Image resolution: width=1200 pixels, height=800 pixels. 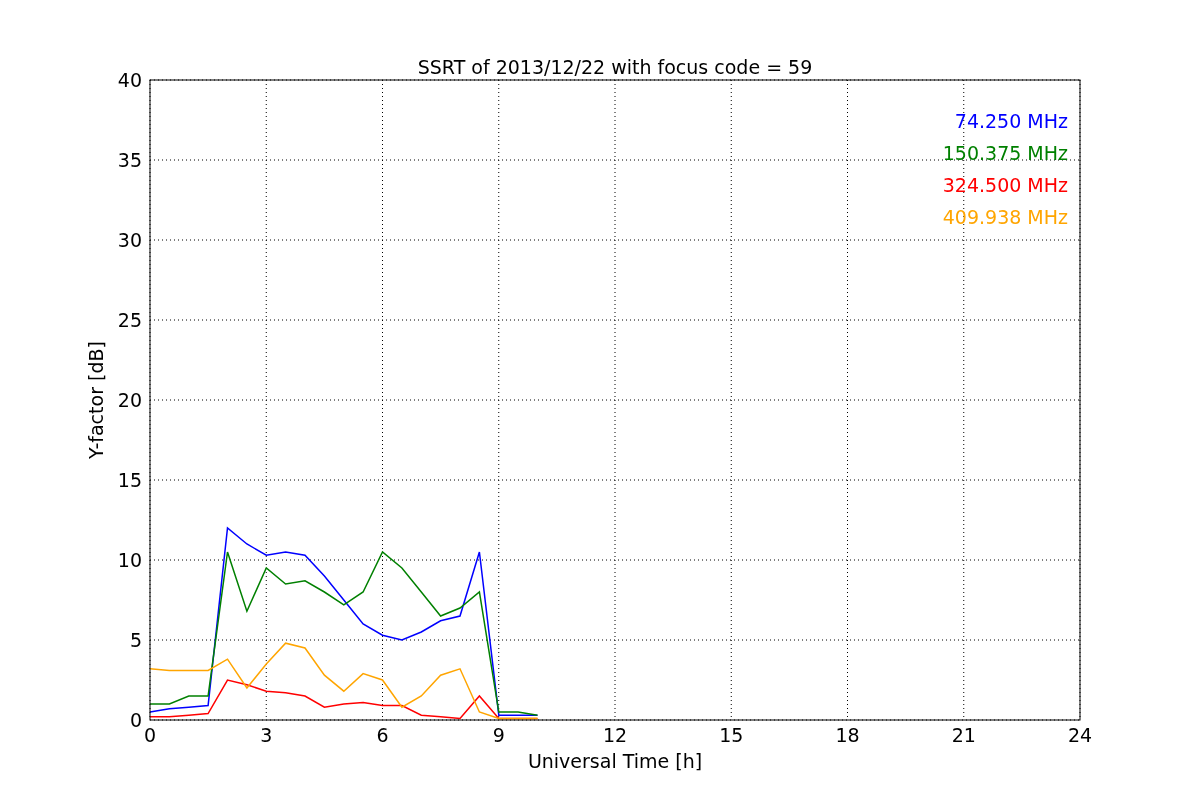 I want to click on y-tick-label: 5, so click(x=135, y=640).